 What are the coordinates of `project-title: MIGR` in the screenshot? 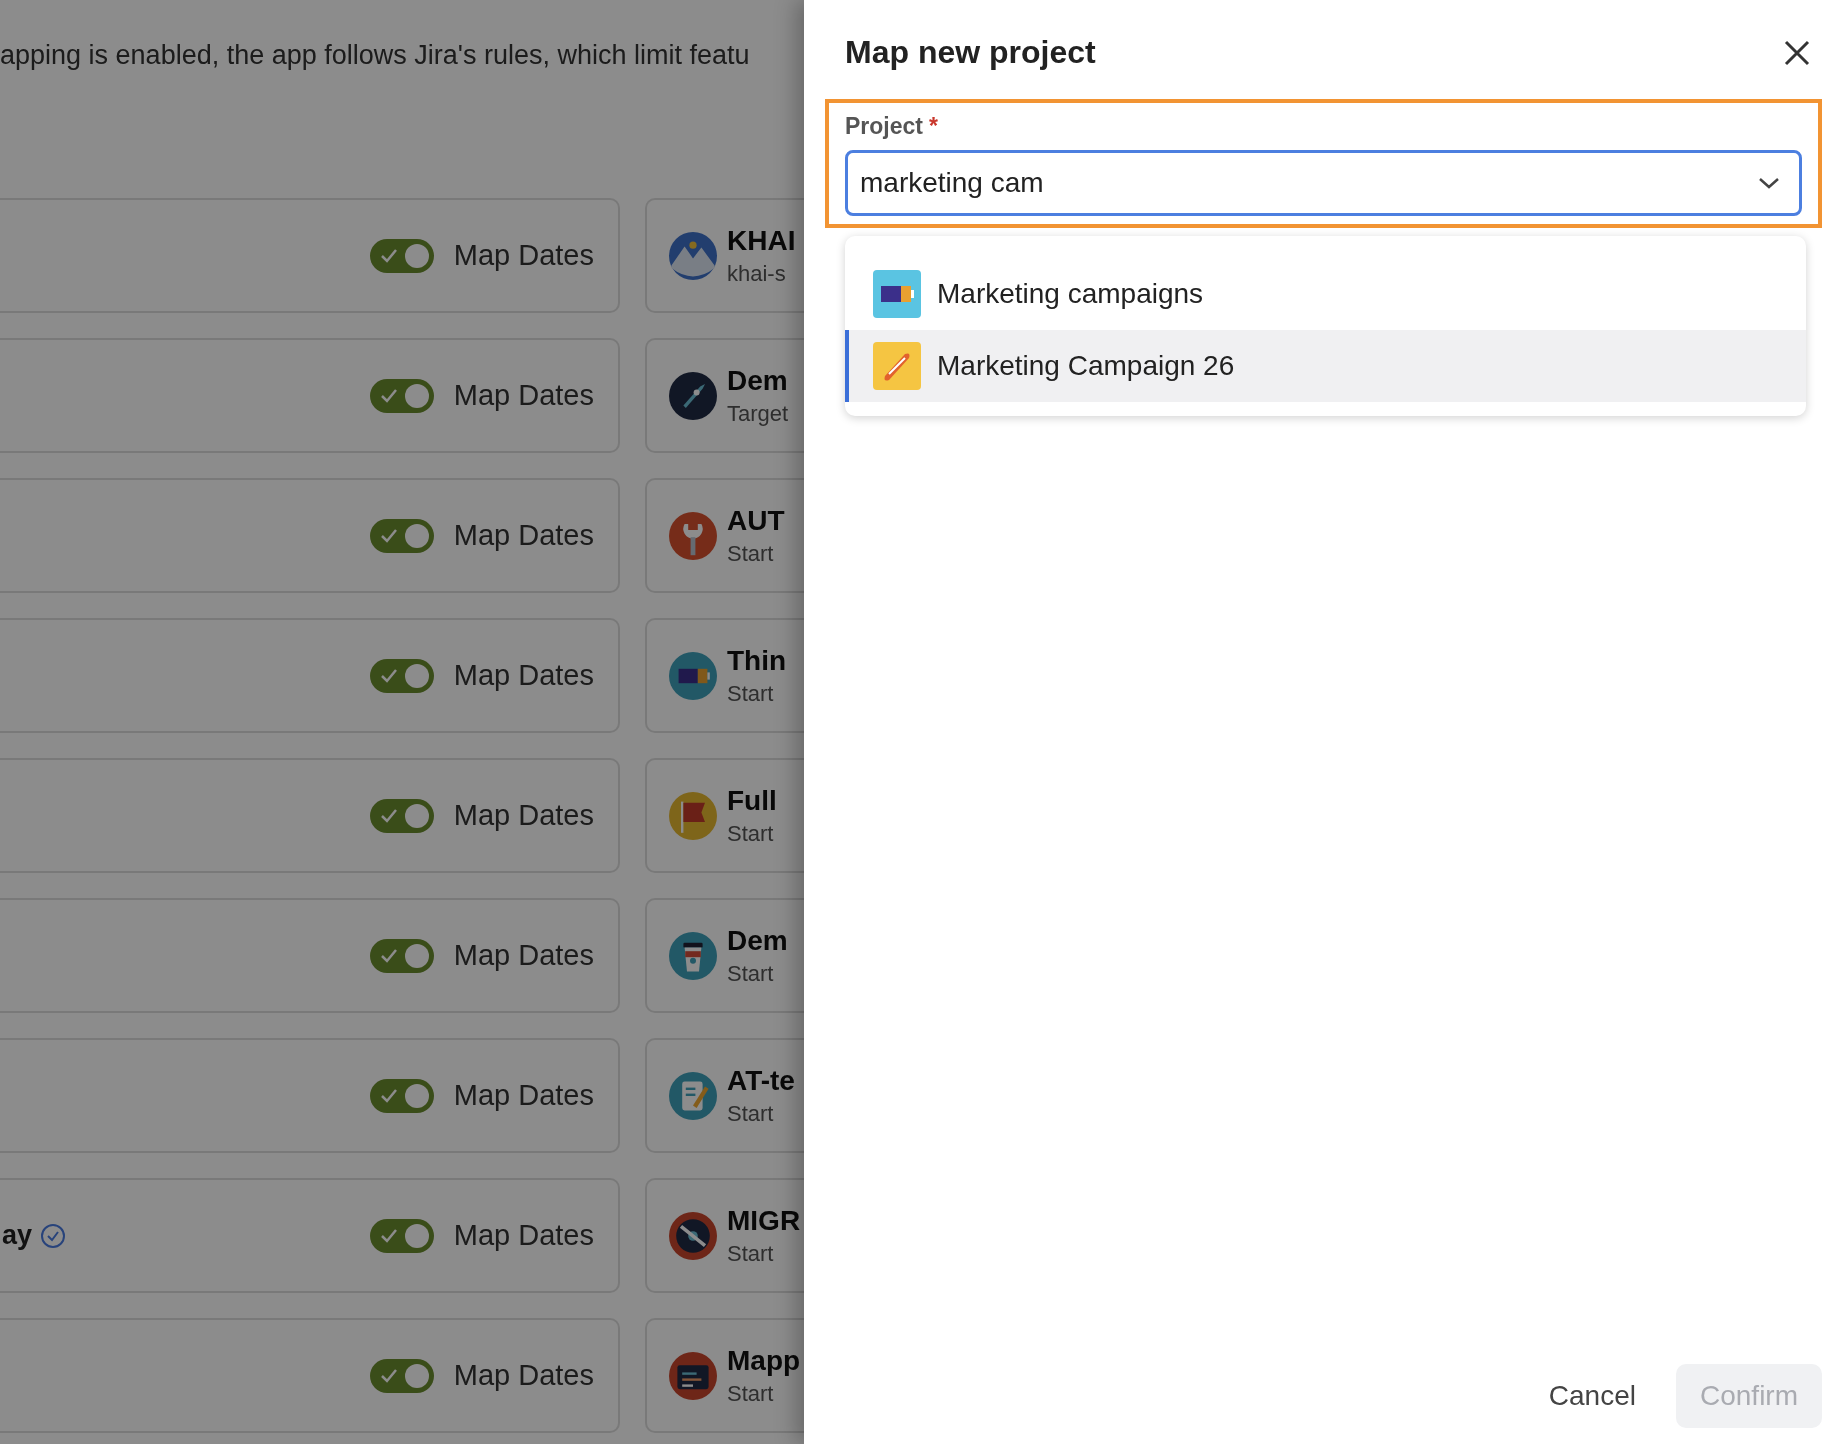 It's located at (764, 1220).